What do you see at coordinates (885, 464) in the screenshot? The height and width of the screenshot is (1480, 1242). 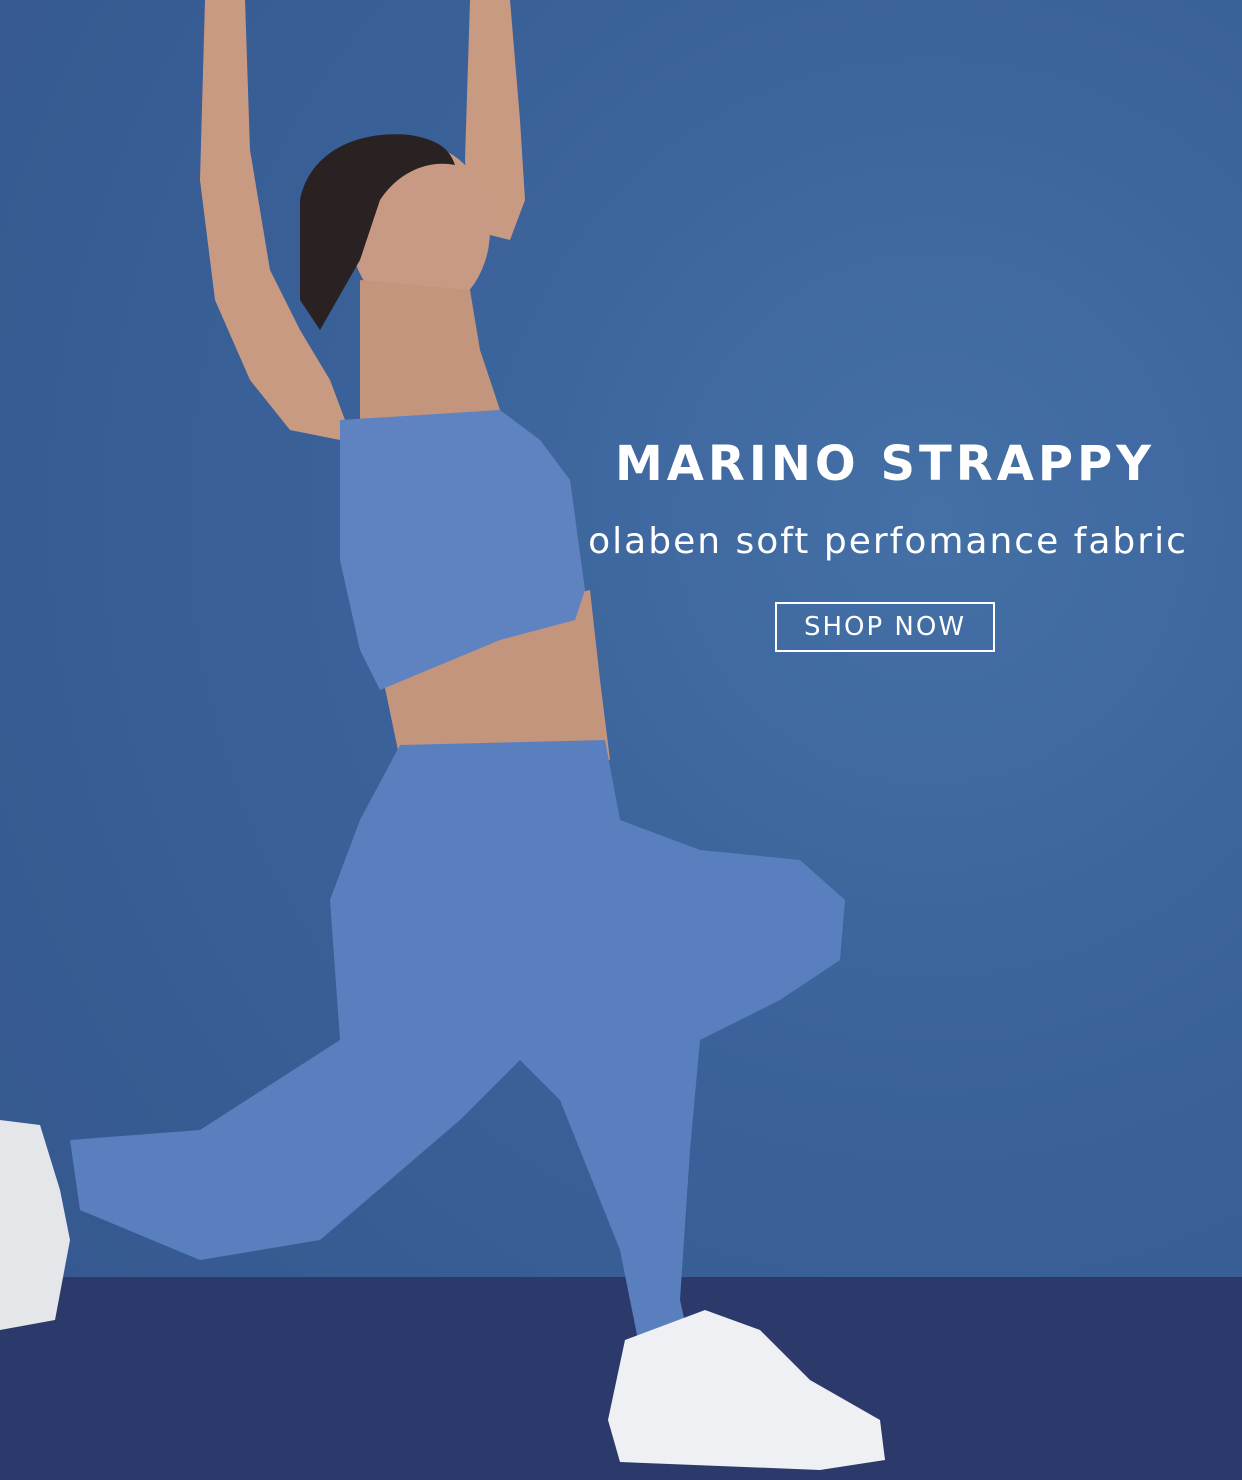 I see `banner-title: MARINO STRAPPY` at bounding box center [885, 464].